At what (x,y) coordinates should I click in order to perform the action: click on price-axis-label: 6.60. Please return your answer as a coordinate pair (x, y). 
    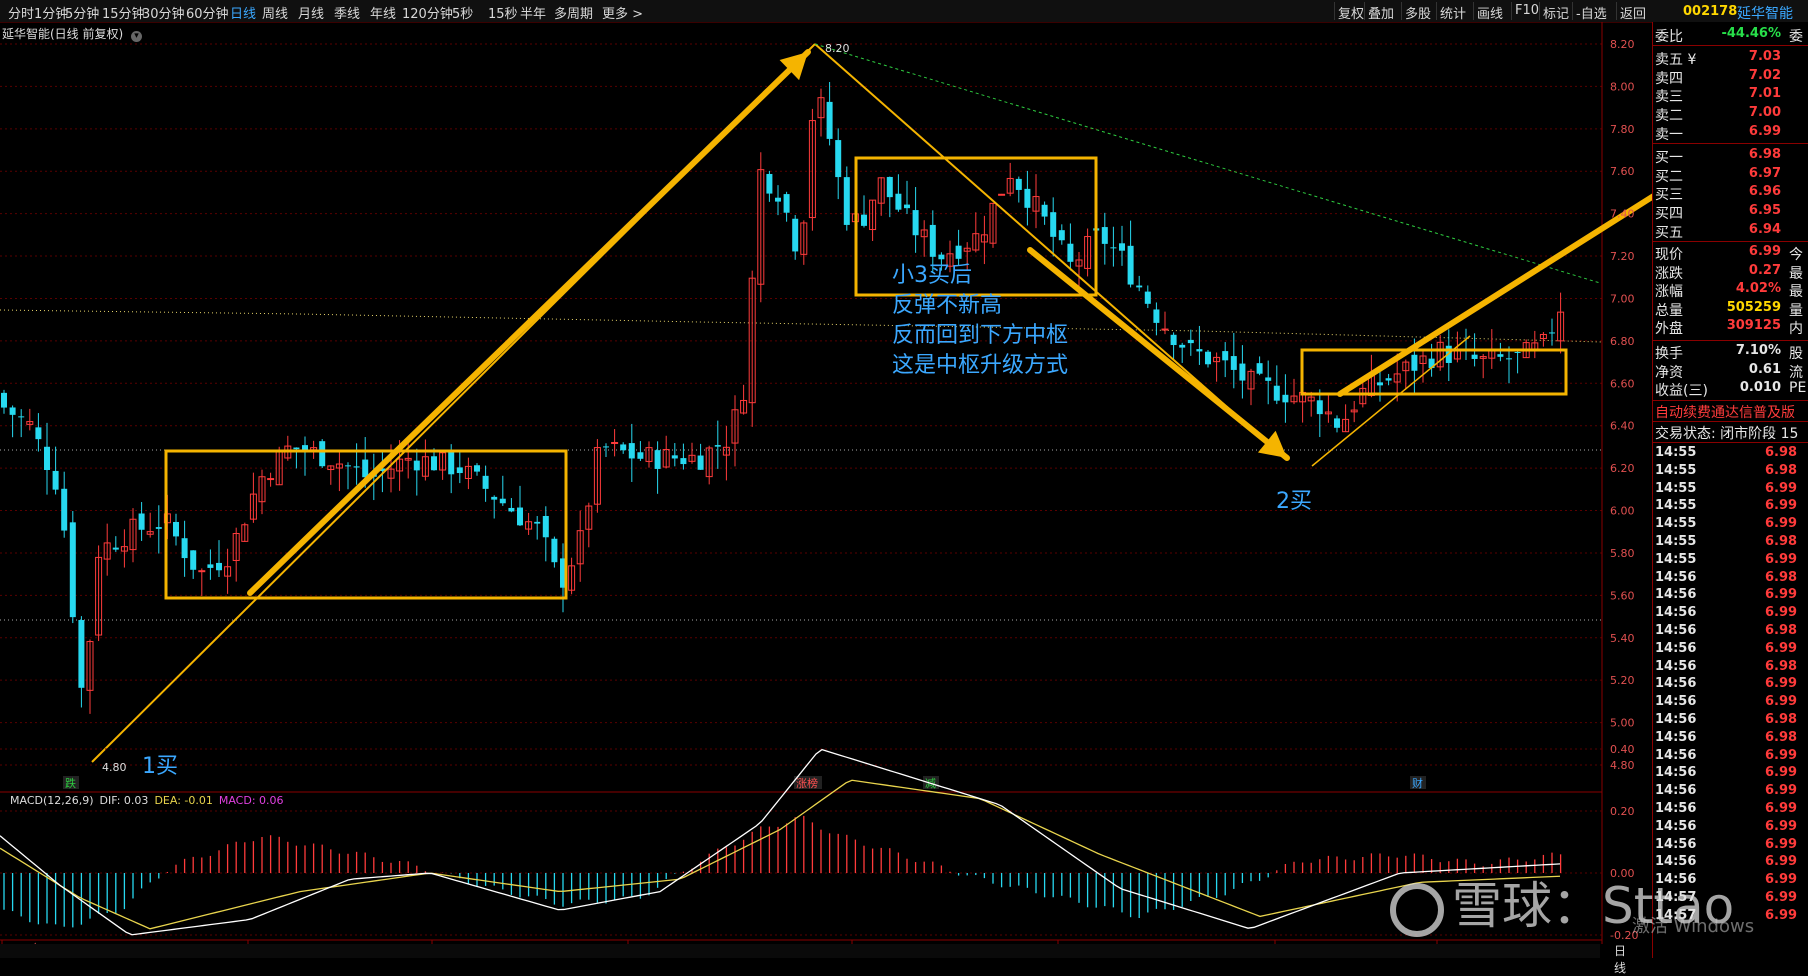
    Looking at the image, I should click on (1622, 383).